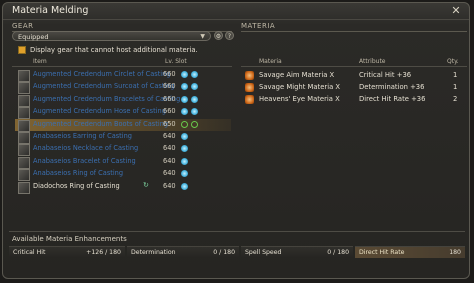 The image size is (474, 283). What do you see at coordinates (300, 87) in the screenshot?
I see `materia-name: Savage Might Materia X` at bounding box center [300, 87].